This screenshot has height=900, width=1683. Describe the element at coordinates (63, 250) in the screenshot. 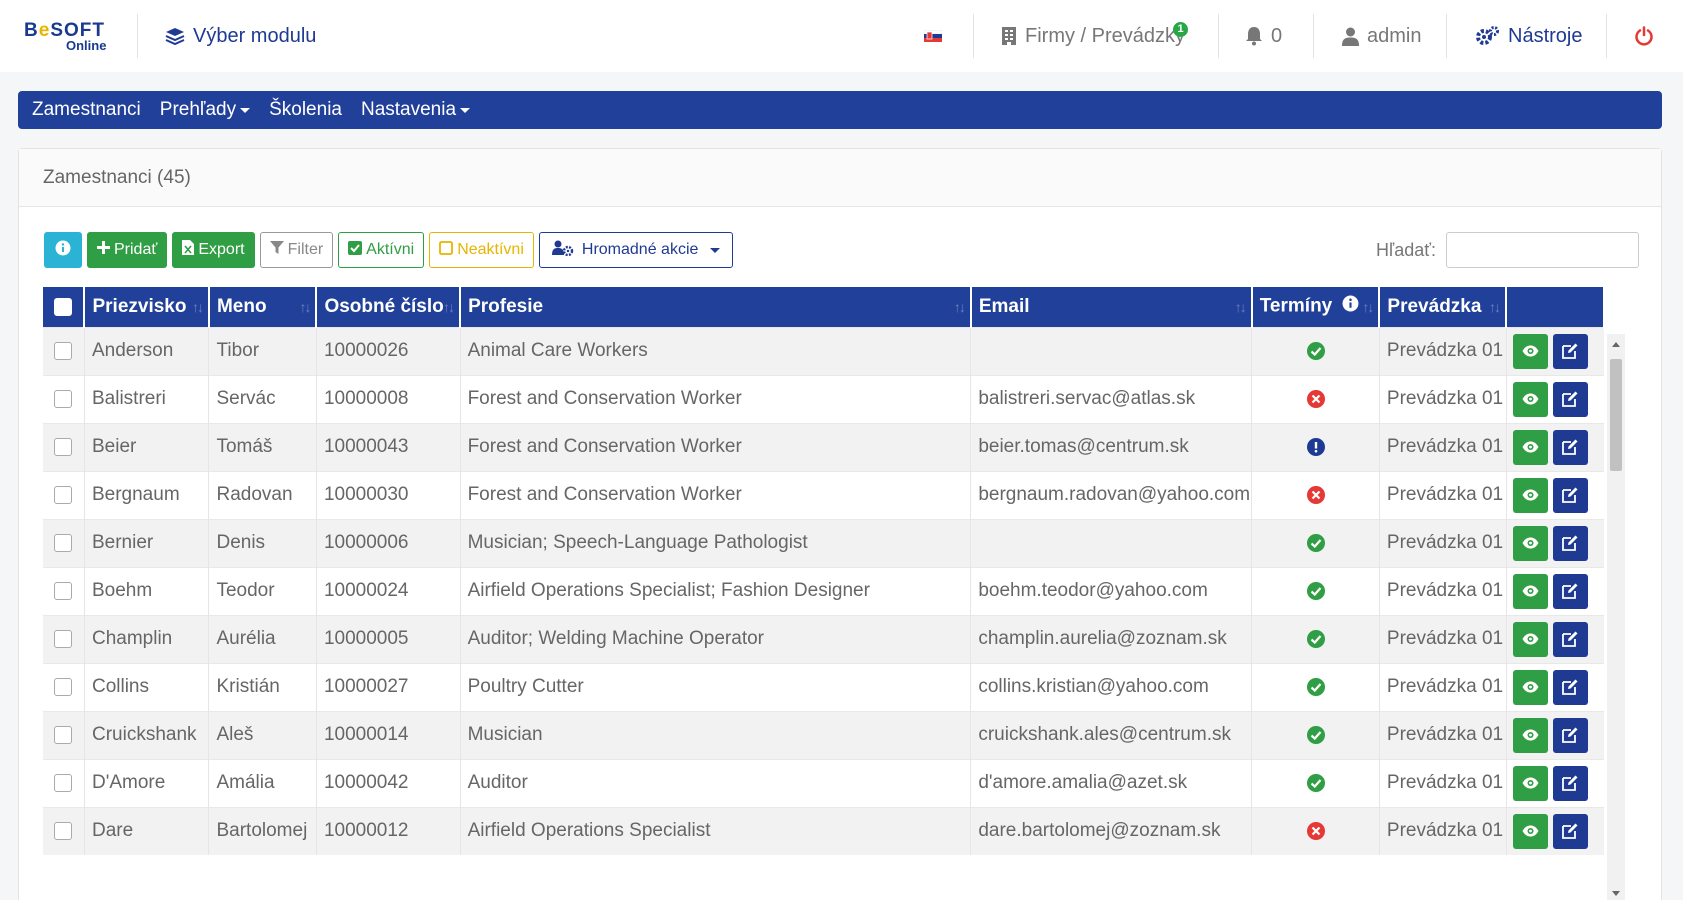

I see `info-button` at that location.